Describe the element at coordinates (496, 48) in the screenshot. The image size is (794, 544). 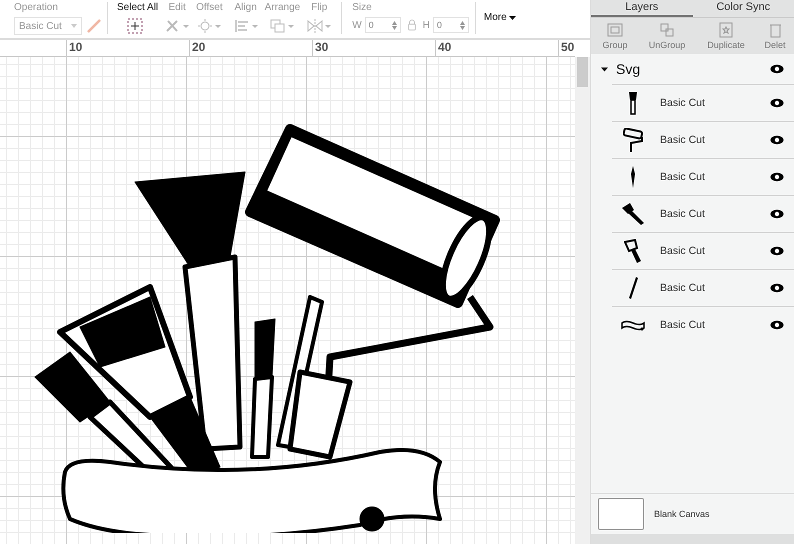
I see `ruler-label: 40` at that location.